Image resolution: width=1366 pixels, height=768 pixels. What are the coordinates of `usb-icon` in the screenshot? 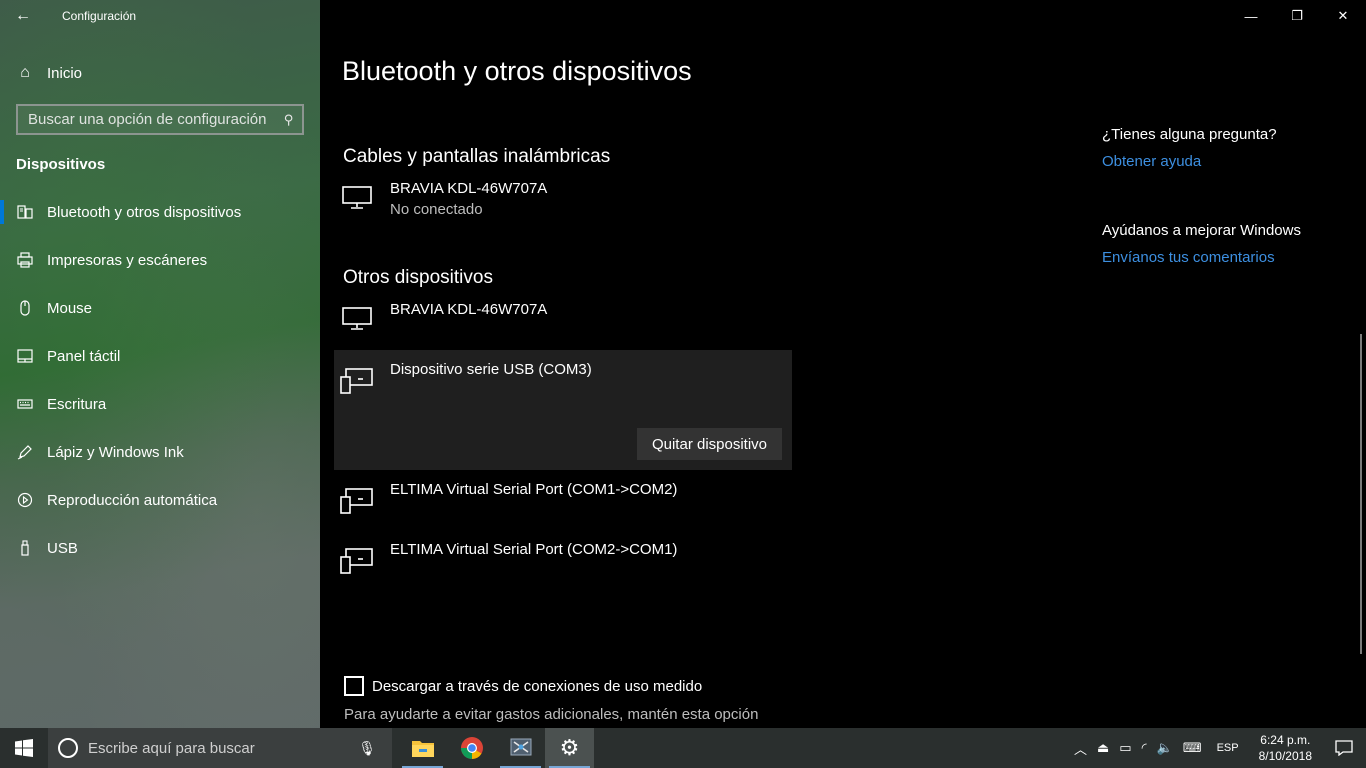 It's located at (25, 548).